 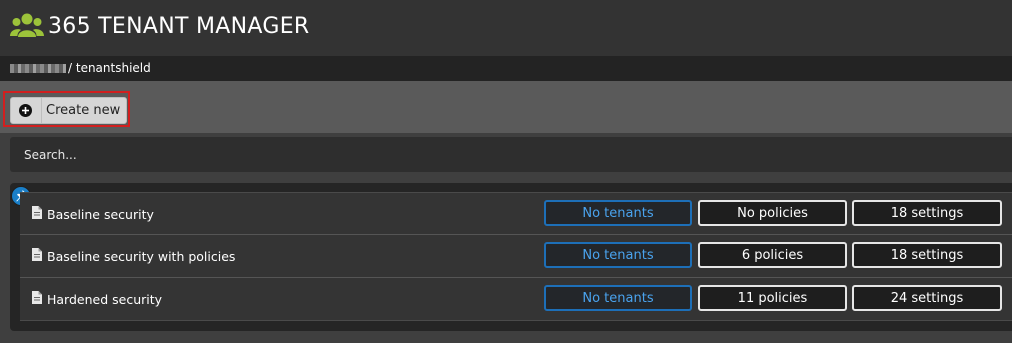 I want to click on policies-button: 11 policies, so click(x=772, y=298).